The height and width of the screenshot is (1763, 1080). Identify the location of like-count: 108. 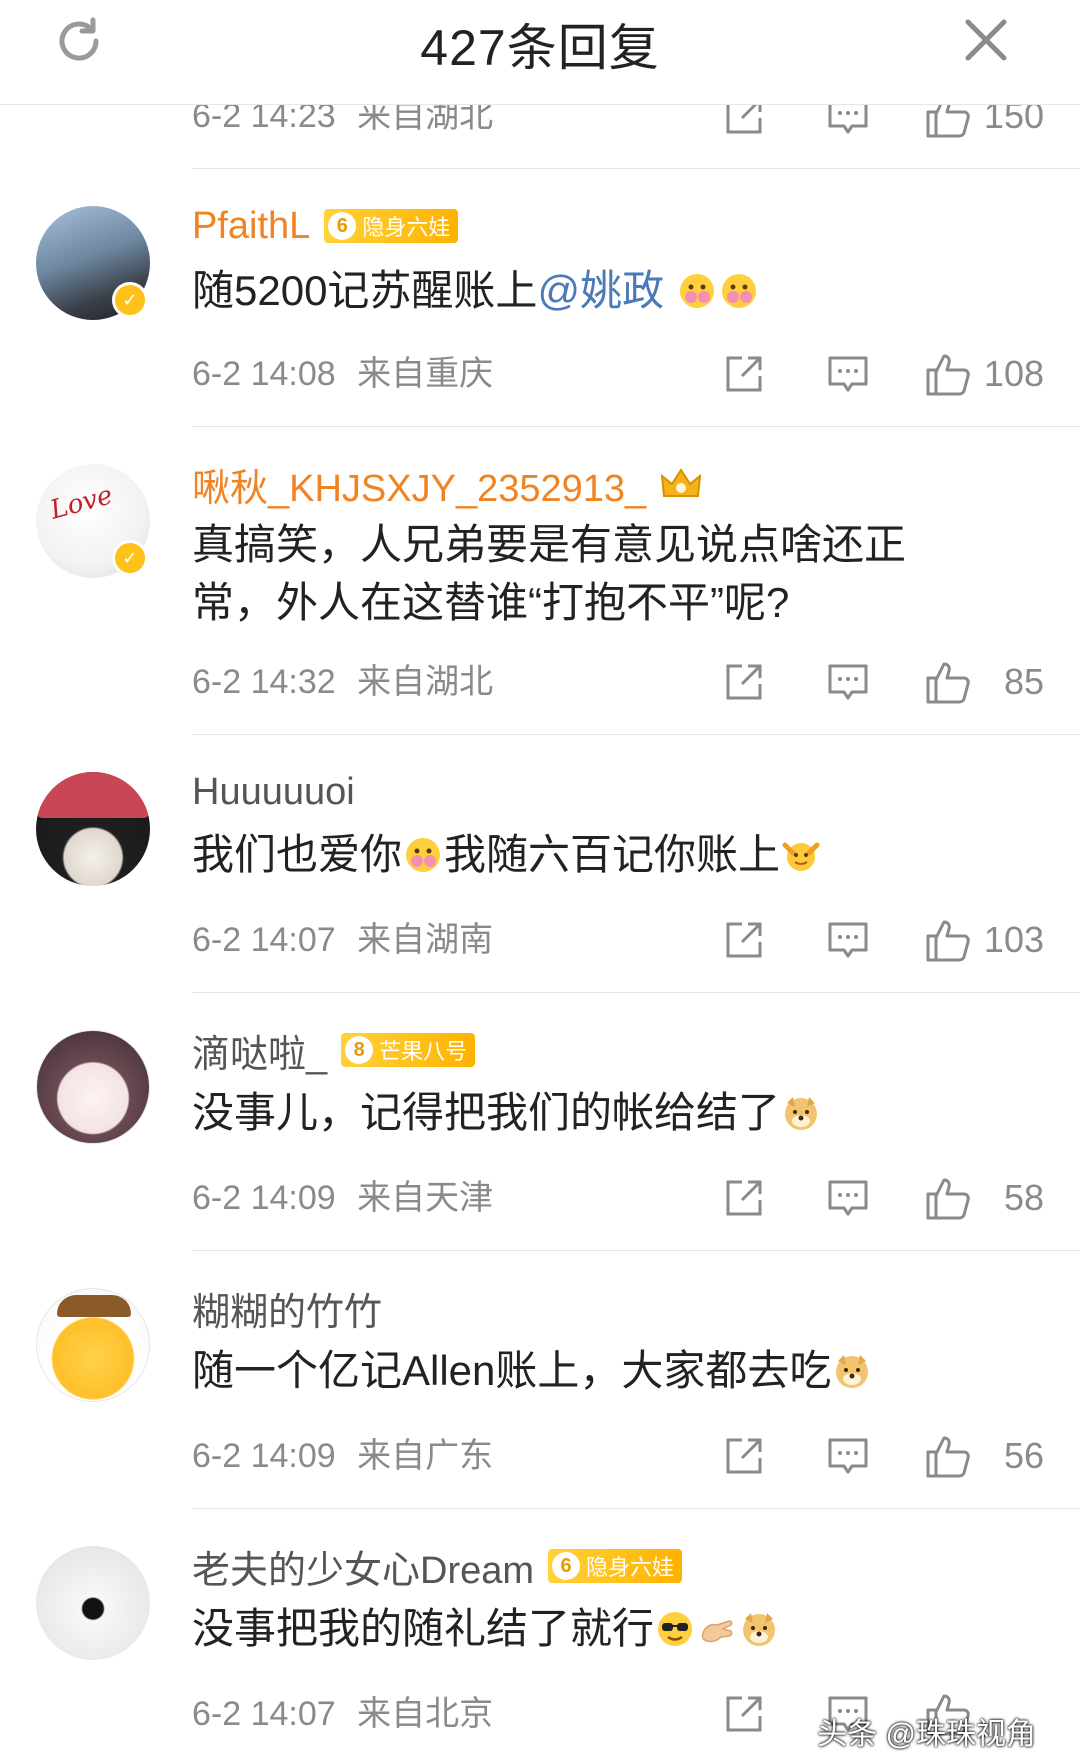
(1013, 373).